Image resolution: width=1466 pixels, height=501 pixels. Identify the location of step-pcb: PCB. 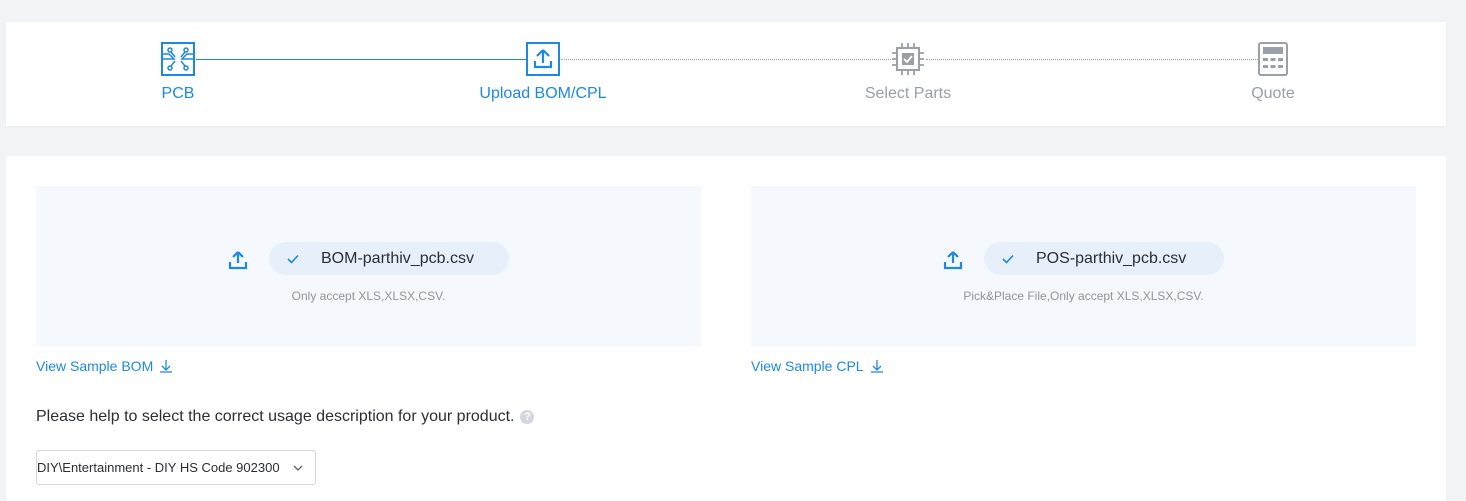
(178, 72).